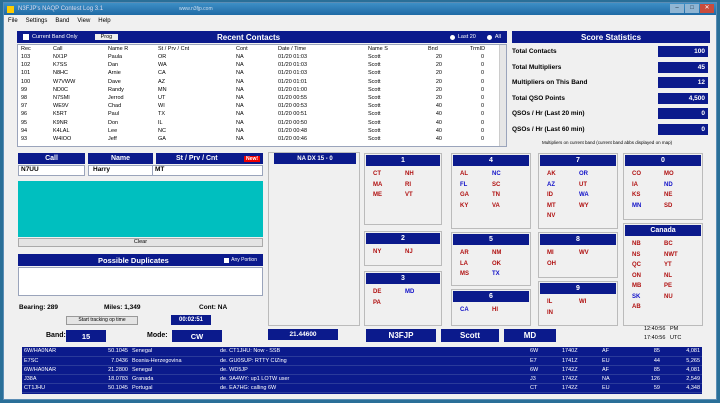 Image resolution: width=720 pixels, height=403 pixels. What do you see at coordinates (161, 106) in the screenshot?
I see `grid-cell: WI` at bounding box center [161, 106].